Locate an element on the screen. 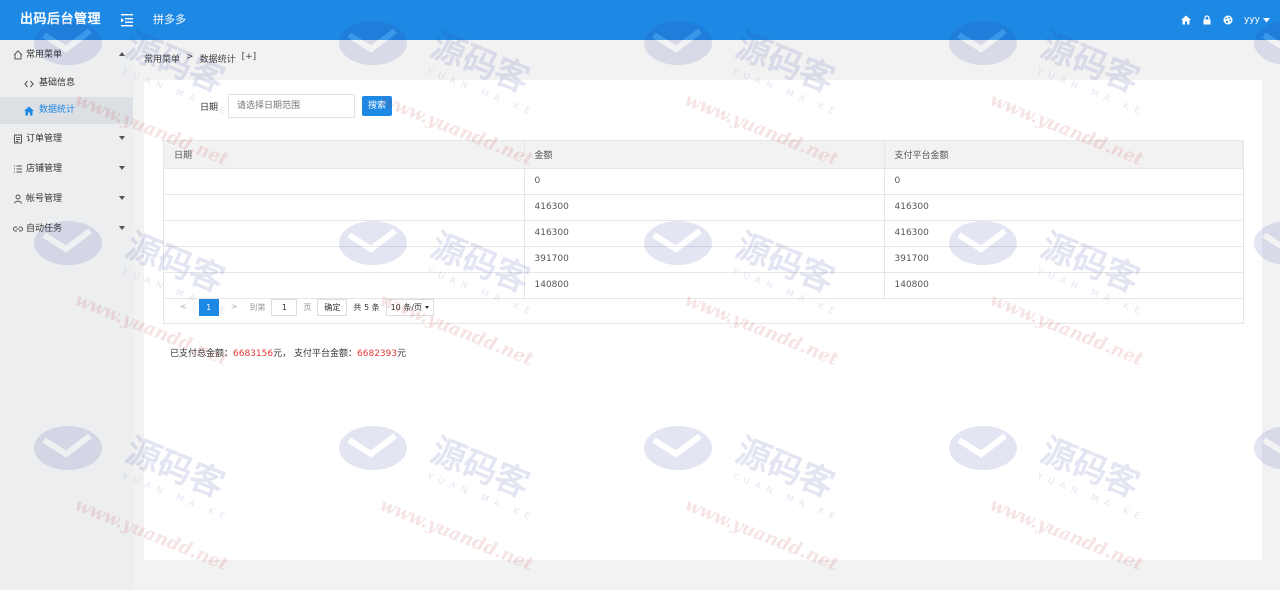  search-button: 搜索 is located at coordinates (377, 106).